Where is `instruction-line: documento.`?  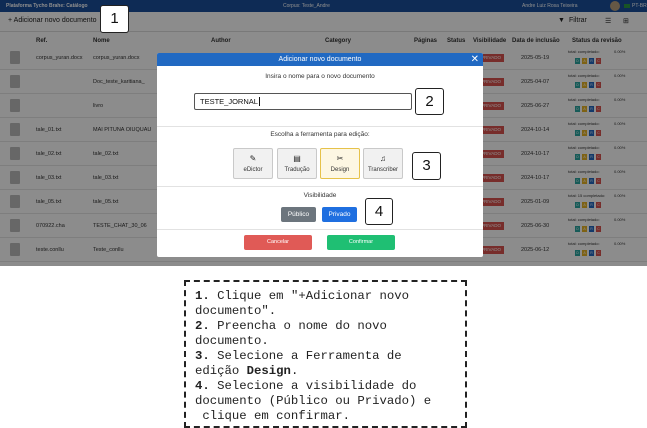 instruction-line: documento. is located at coordinates (232, 341).